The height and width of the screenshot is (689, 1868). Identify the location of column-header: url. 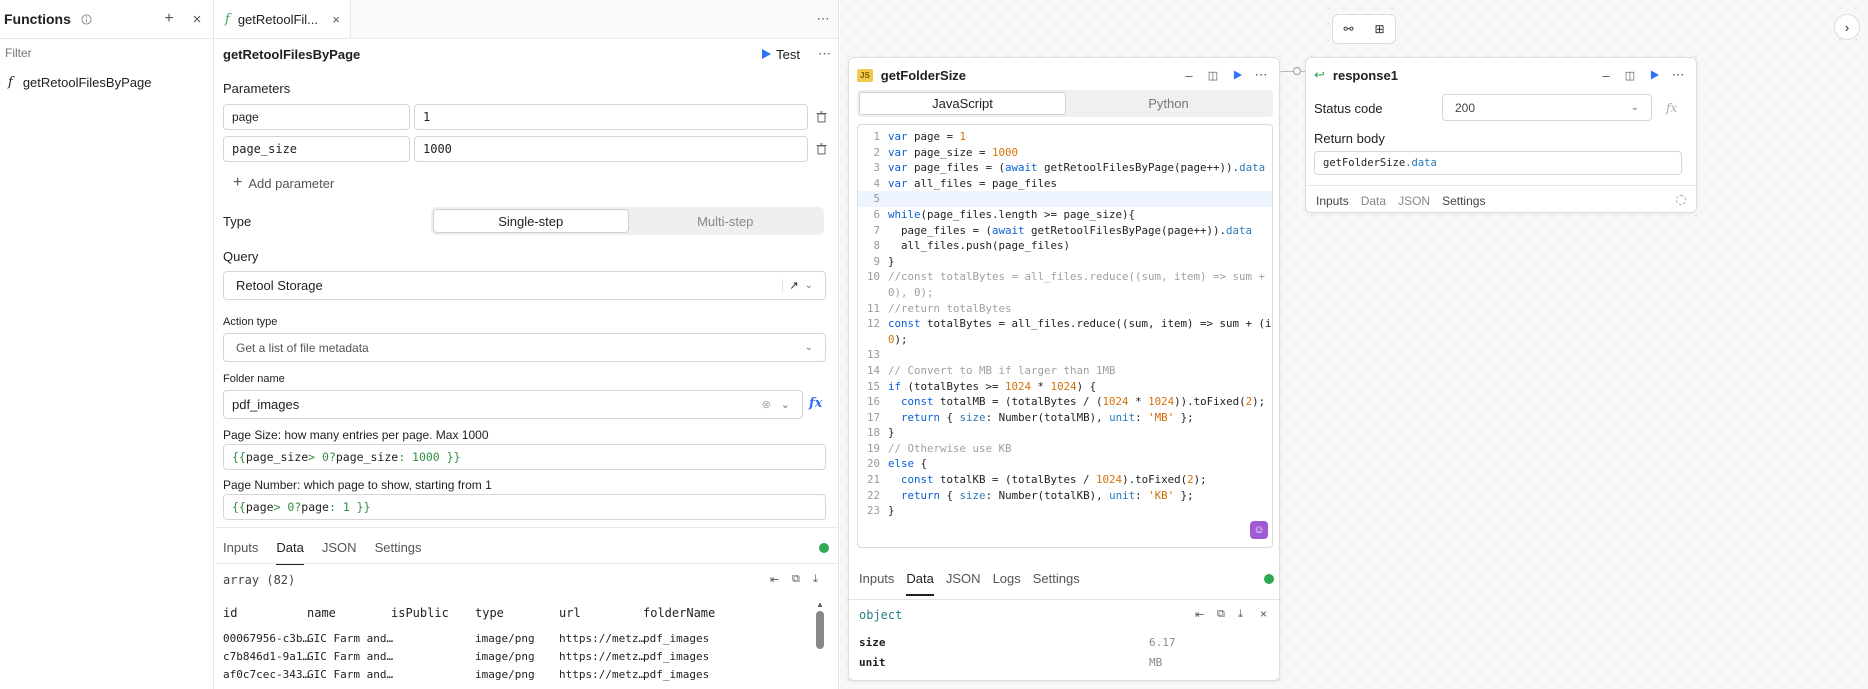
(570, 613).